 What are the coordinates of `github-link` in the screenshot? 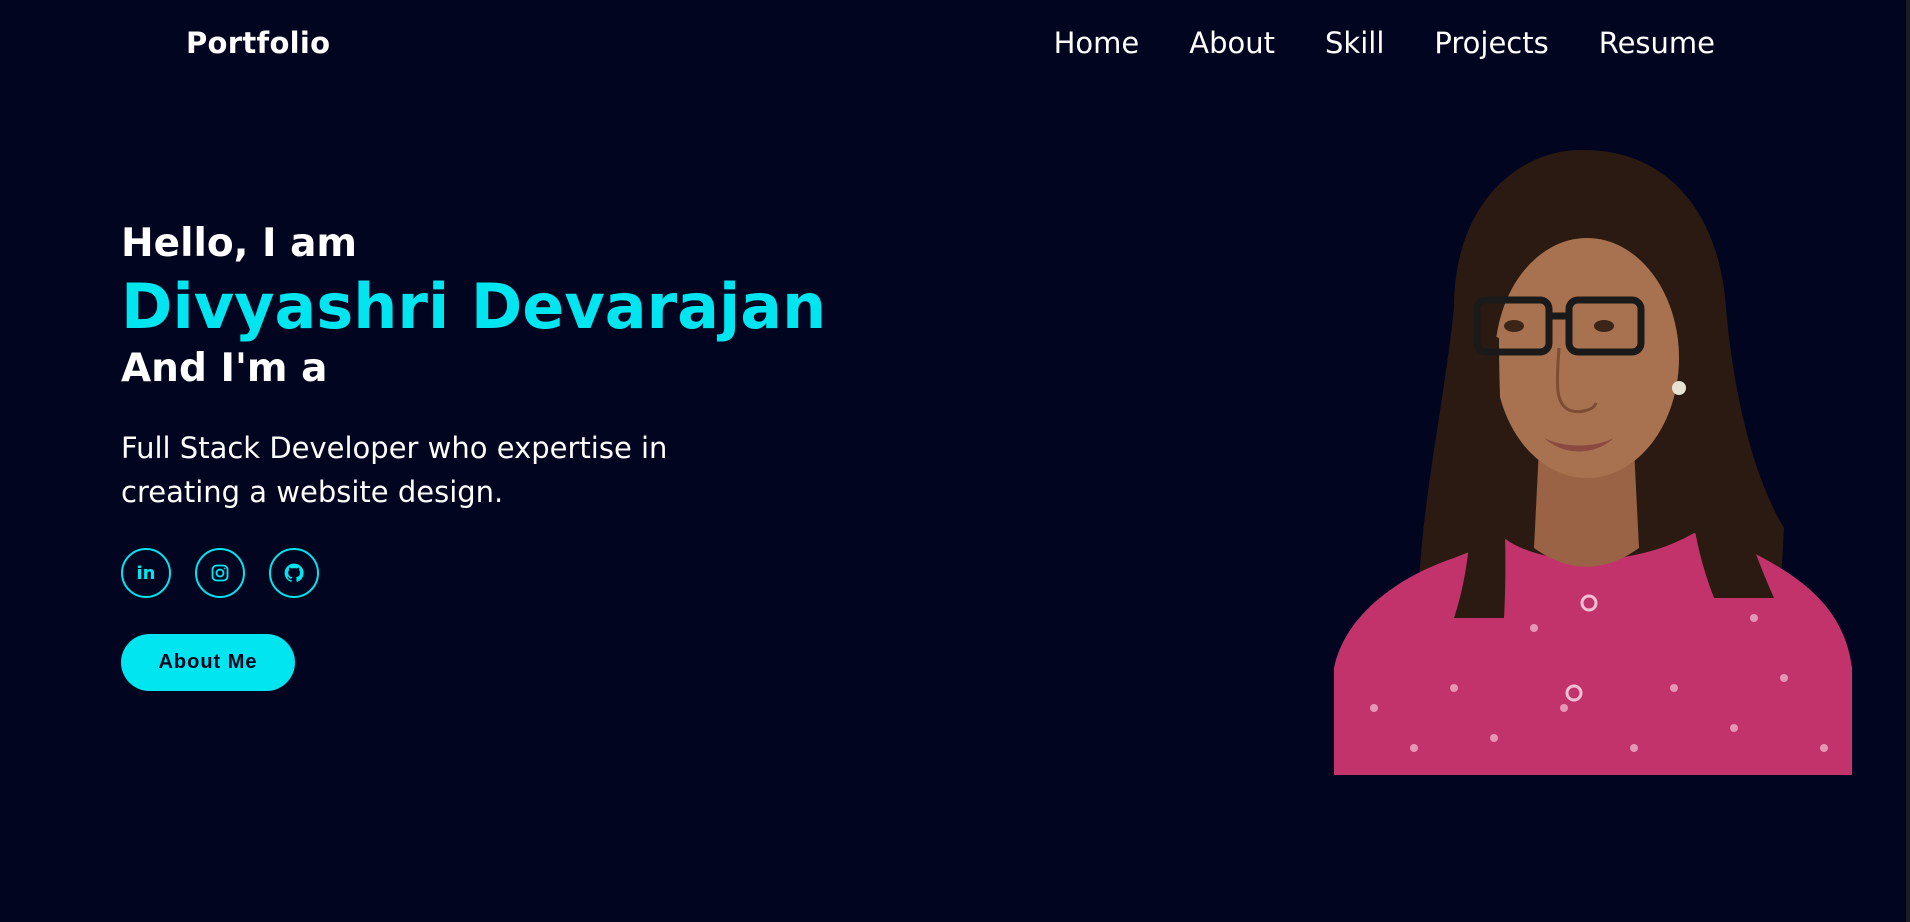 It's located at (294, 573).